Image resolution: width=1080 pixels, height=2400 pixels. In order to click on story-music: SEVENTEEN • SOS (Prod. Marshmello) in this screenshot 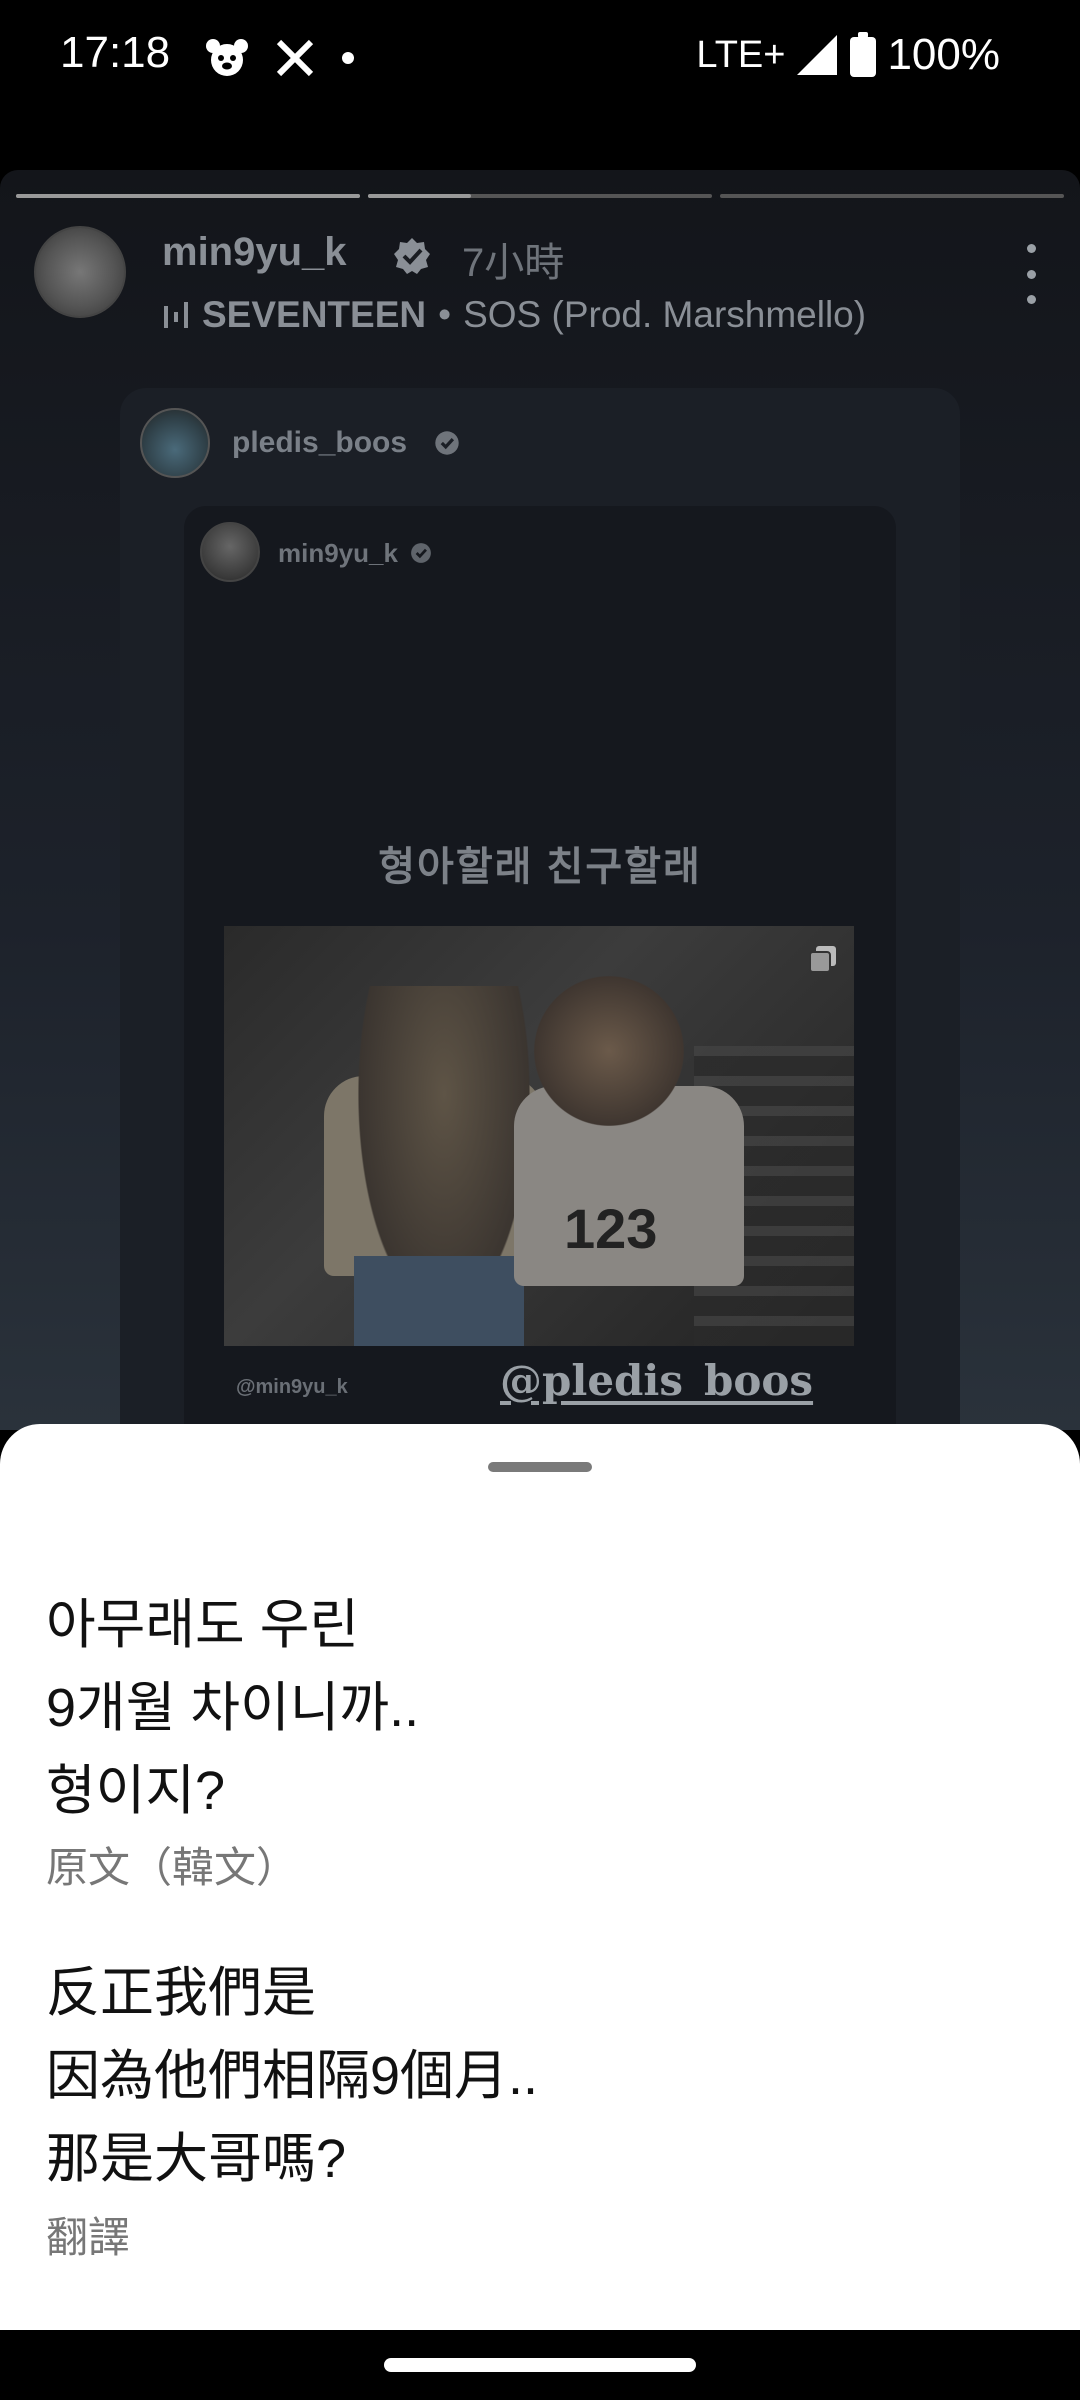, I will do `click(514, 315)`.